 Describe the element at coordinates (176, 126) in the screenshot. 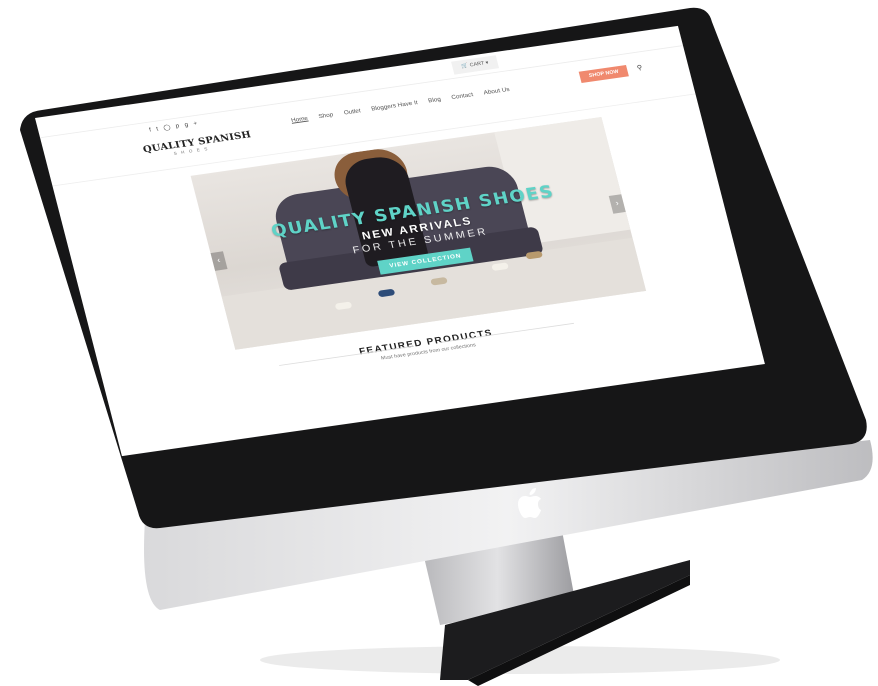

I see `social-links: ft◯pg+` at that location.